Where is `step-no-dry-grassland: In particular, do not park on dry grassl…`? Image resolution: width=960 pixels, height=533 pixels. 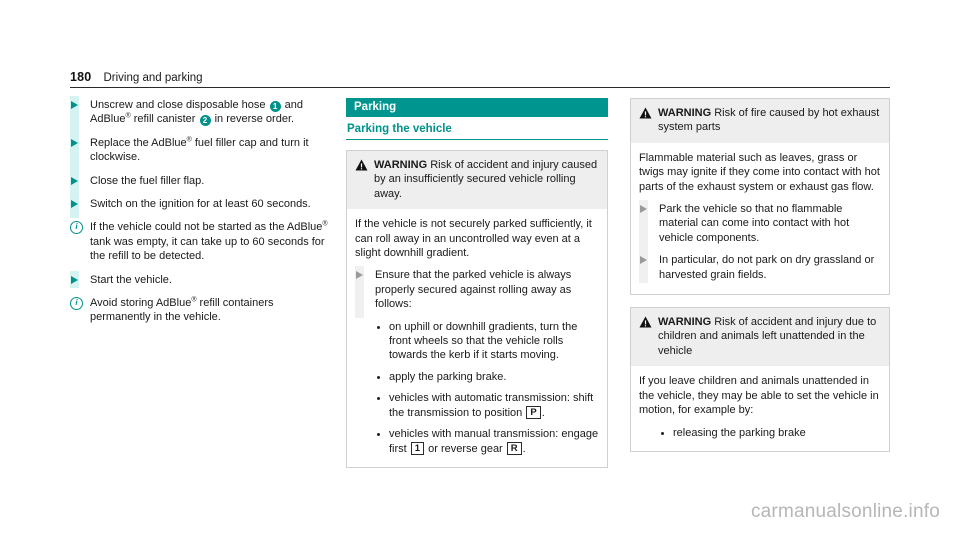
step-no-dry-grassland: In particular, do not park on dry grassl… is located at coordinates (760, 267).